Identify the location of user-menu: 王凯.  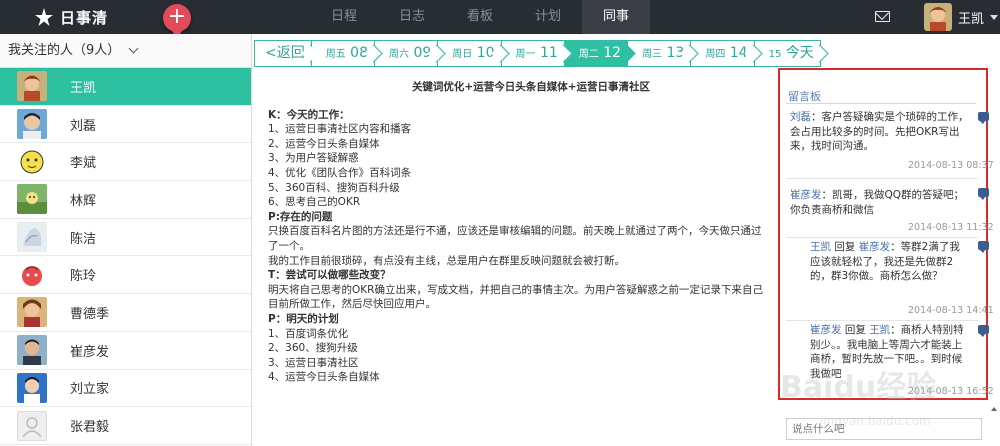
(961, 17).